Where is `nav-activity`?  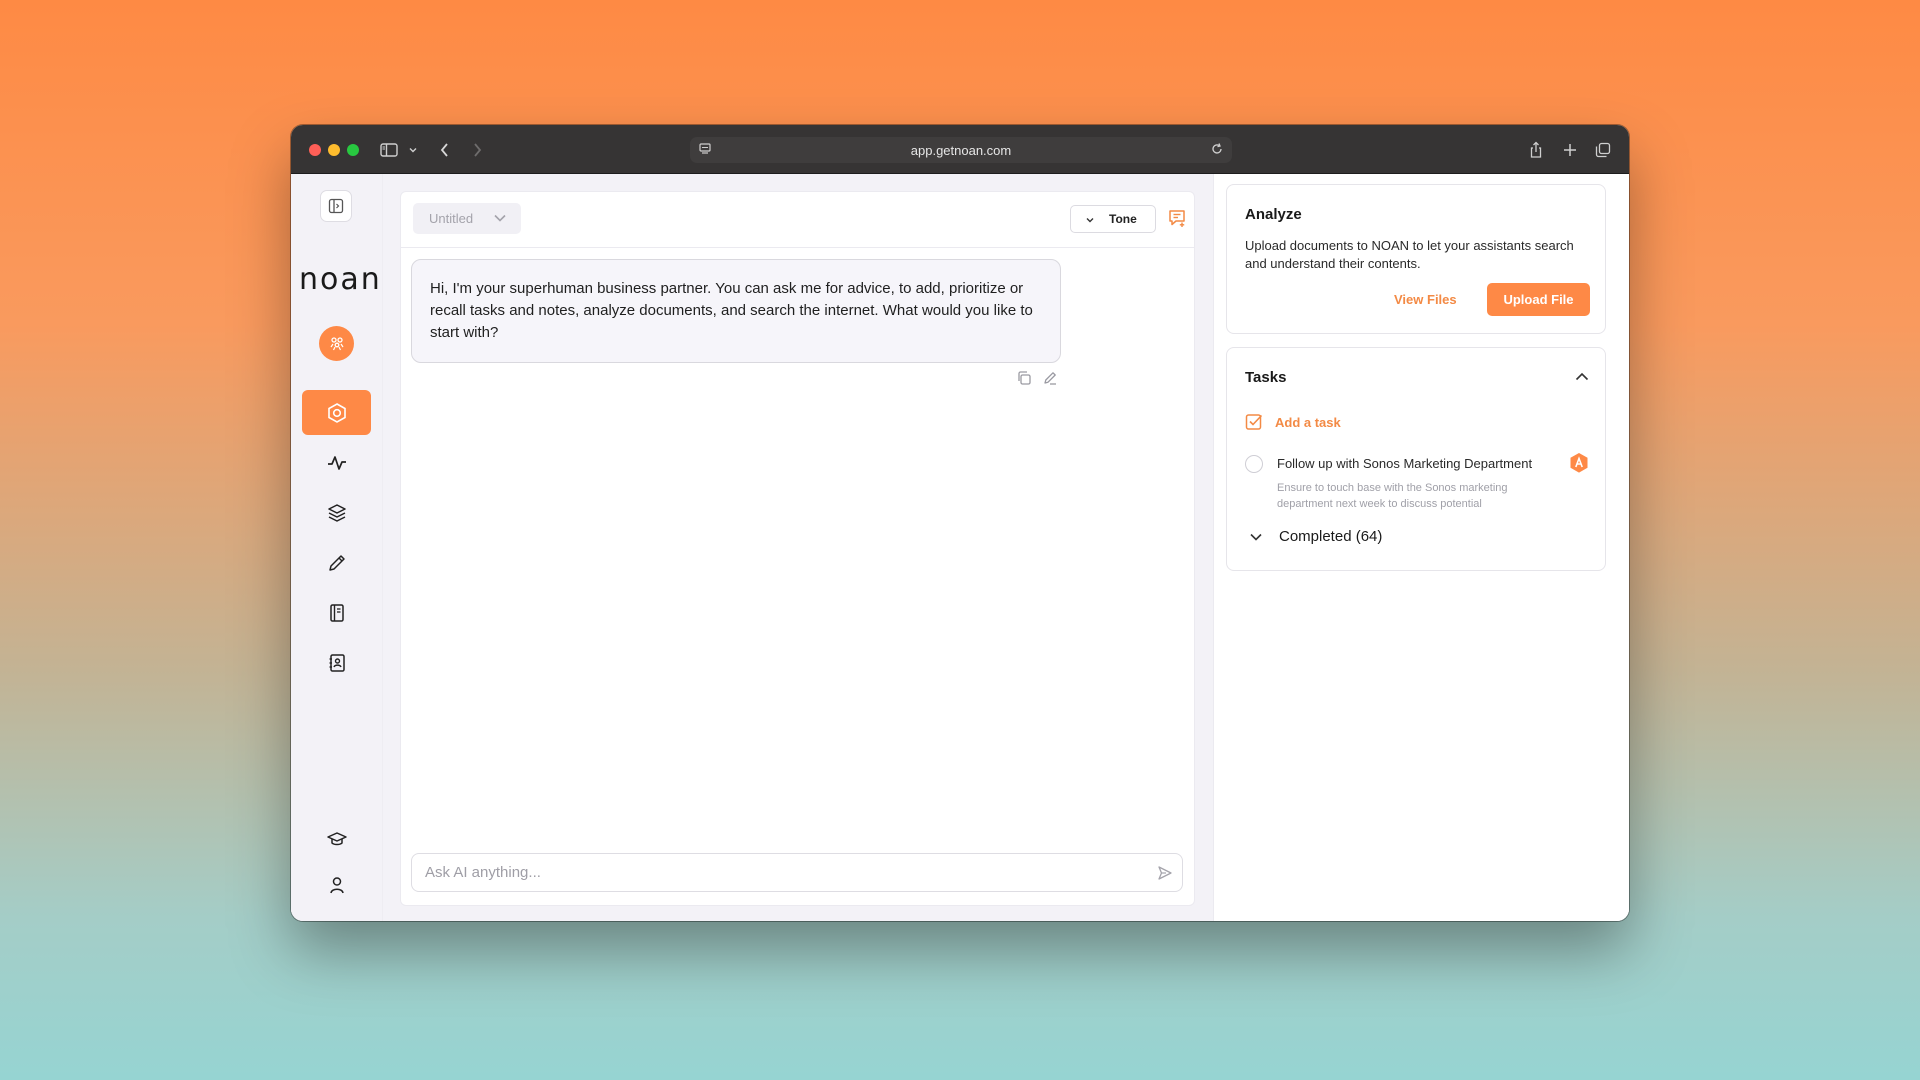
nav-activity is located at coordinates (336, 462).